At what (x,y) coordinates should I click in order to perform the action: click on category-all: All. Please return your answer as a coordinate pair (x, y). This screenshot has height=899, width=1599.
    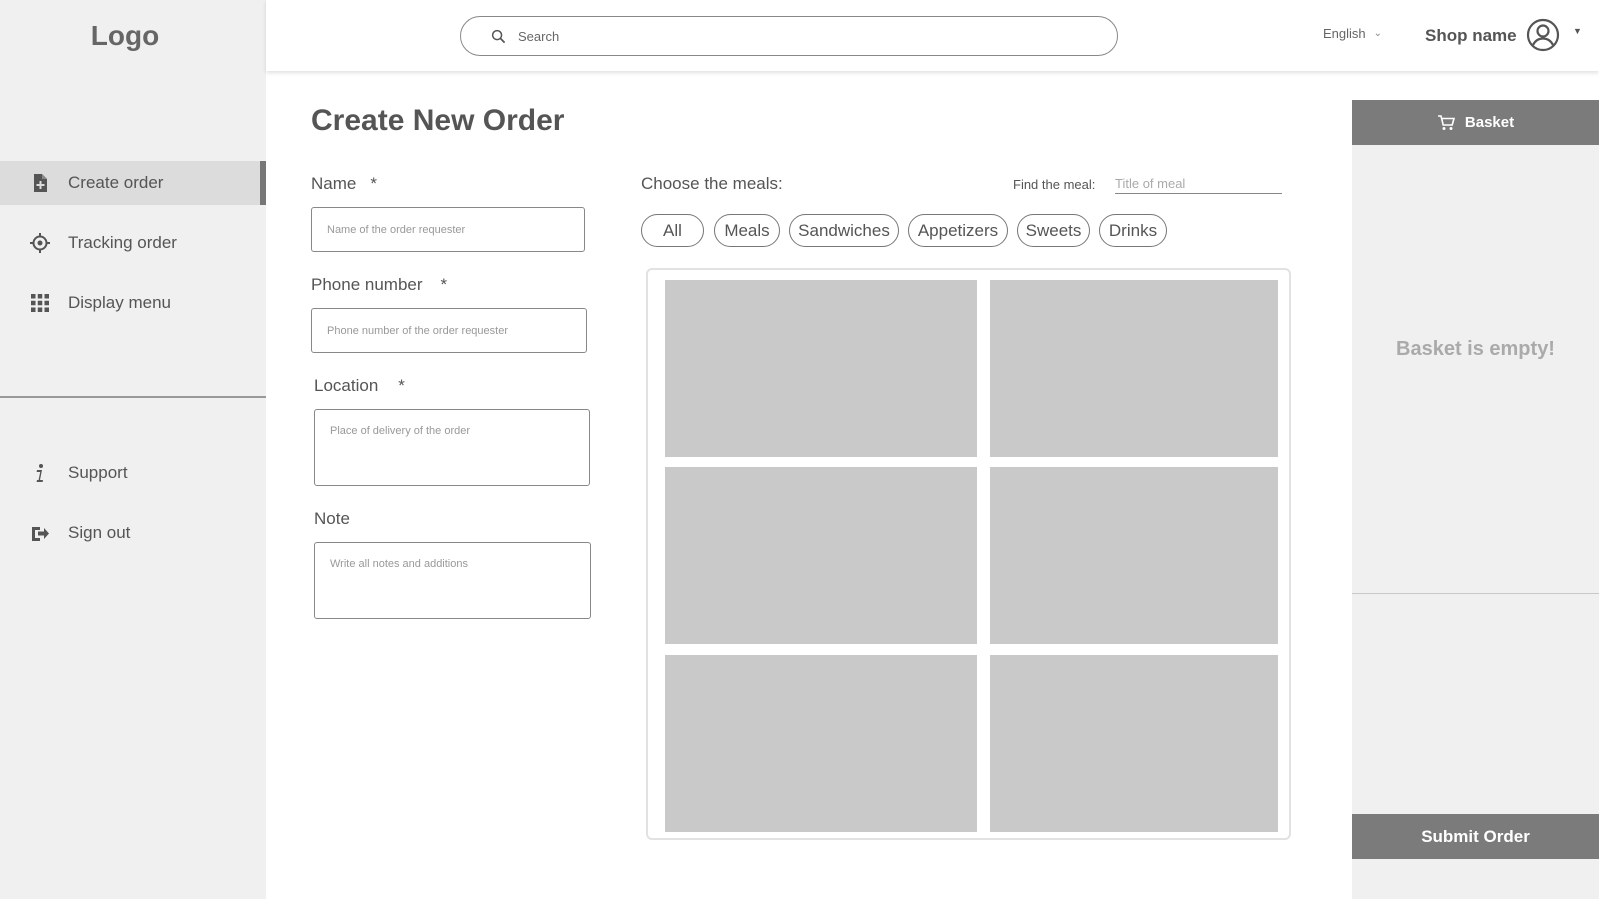
    Looking at the image, I should click on (672, 230).